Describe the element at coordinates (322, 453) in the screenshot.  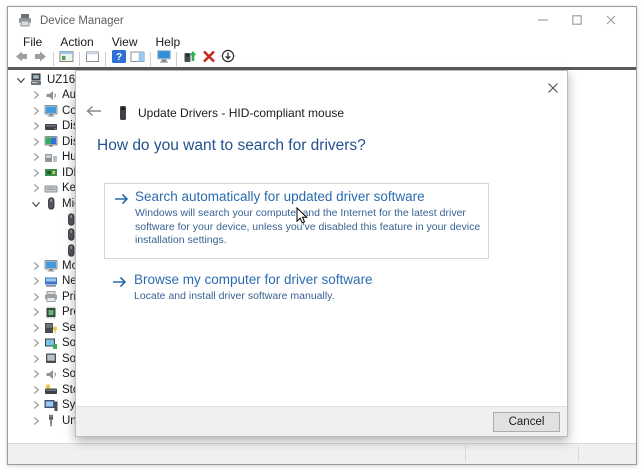
I see `status-bar` at that location.